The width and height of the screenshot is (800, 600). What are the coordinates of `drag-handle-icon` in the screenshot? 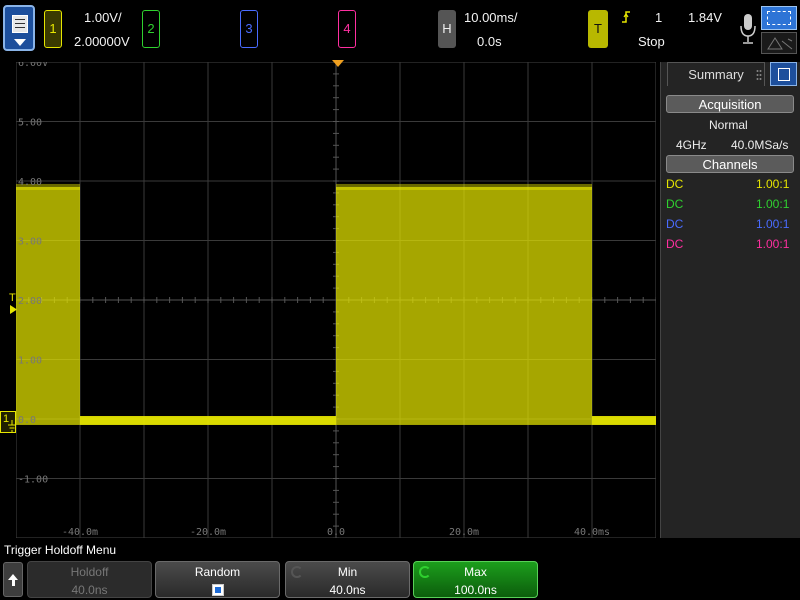 It's located at (759, 74).